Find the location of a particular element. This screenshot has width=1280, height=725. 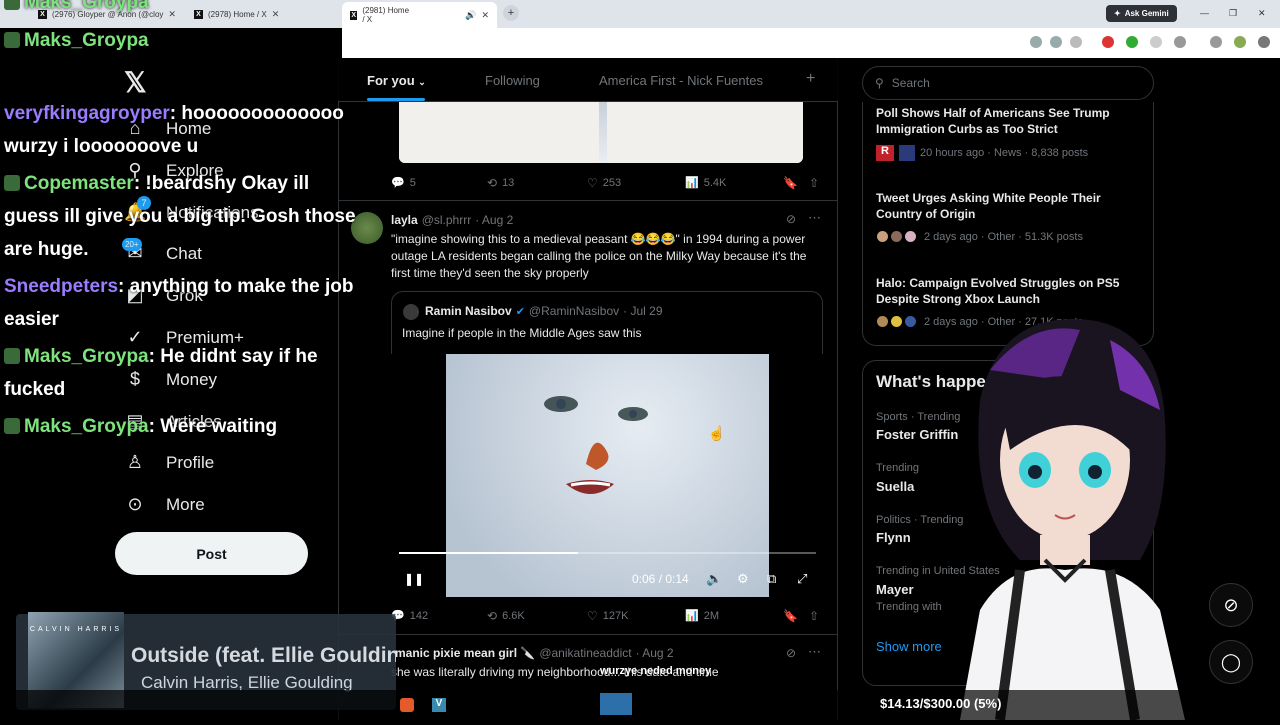

more-circle-icon: ⊙ is located at coordinates (135, 504).